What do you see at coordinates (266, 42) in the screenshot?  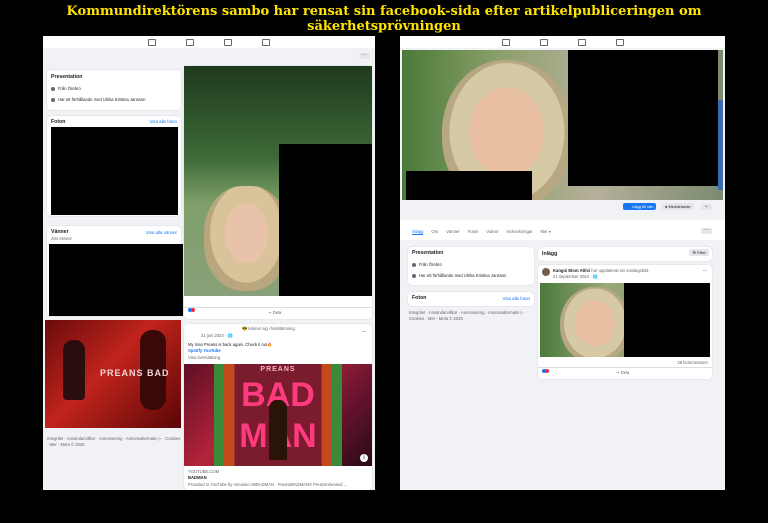 I see `gaming-icon` at bounding box center [266, 42].